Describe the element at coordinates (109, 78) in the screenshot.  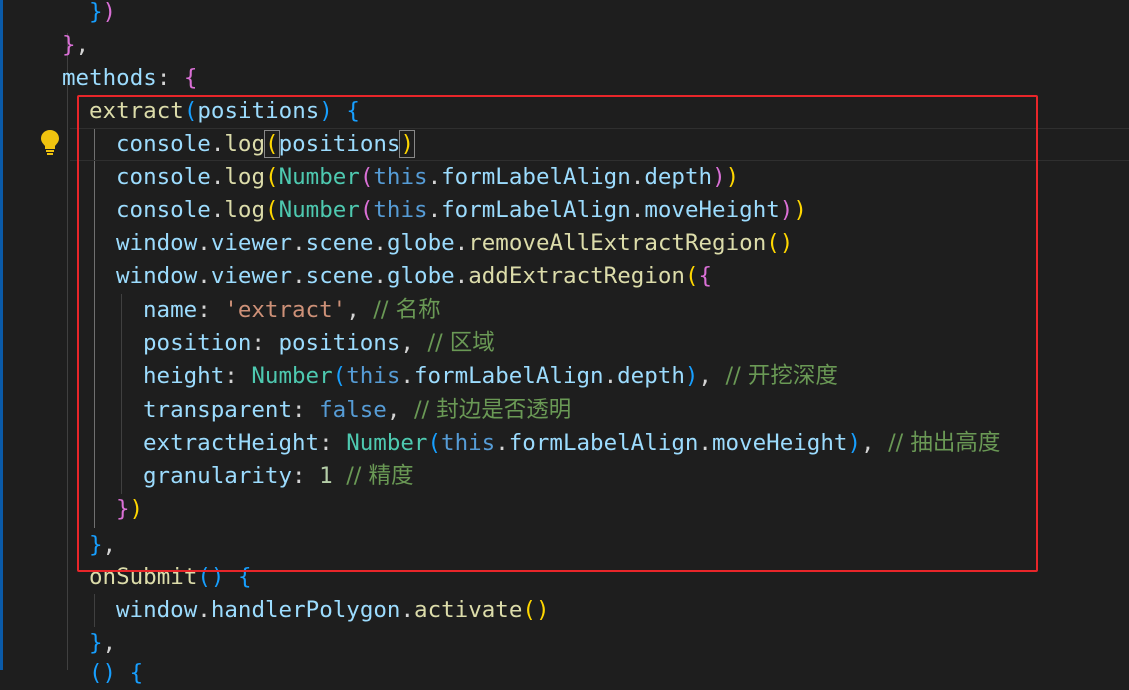
I see `methods-key: methods` at that location.